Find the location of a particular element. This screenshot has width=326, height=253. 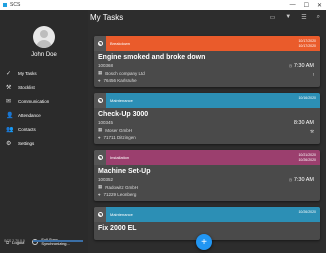

nav-item-settings: ⚙ Settings is located at coordinates (44, 143).